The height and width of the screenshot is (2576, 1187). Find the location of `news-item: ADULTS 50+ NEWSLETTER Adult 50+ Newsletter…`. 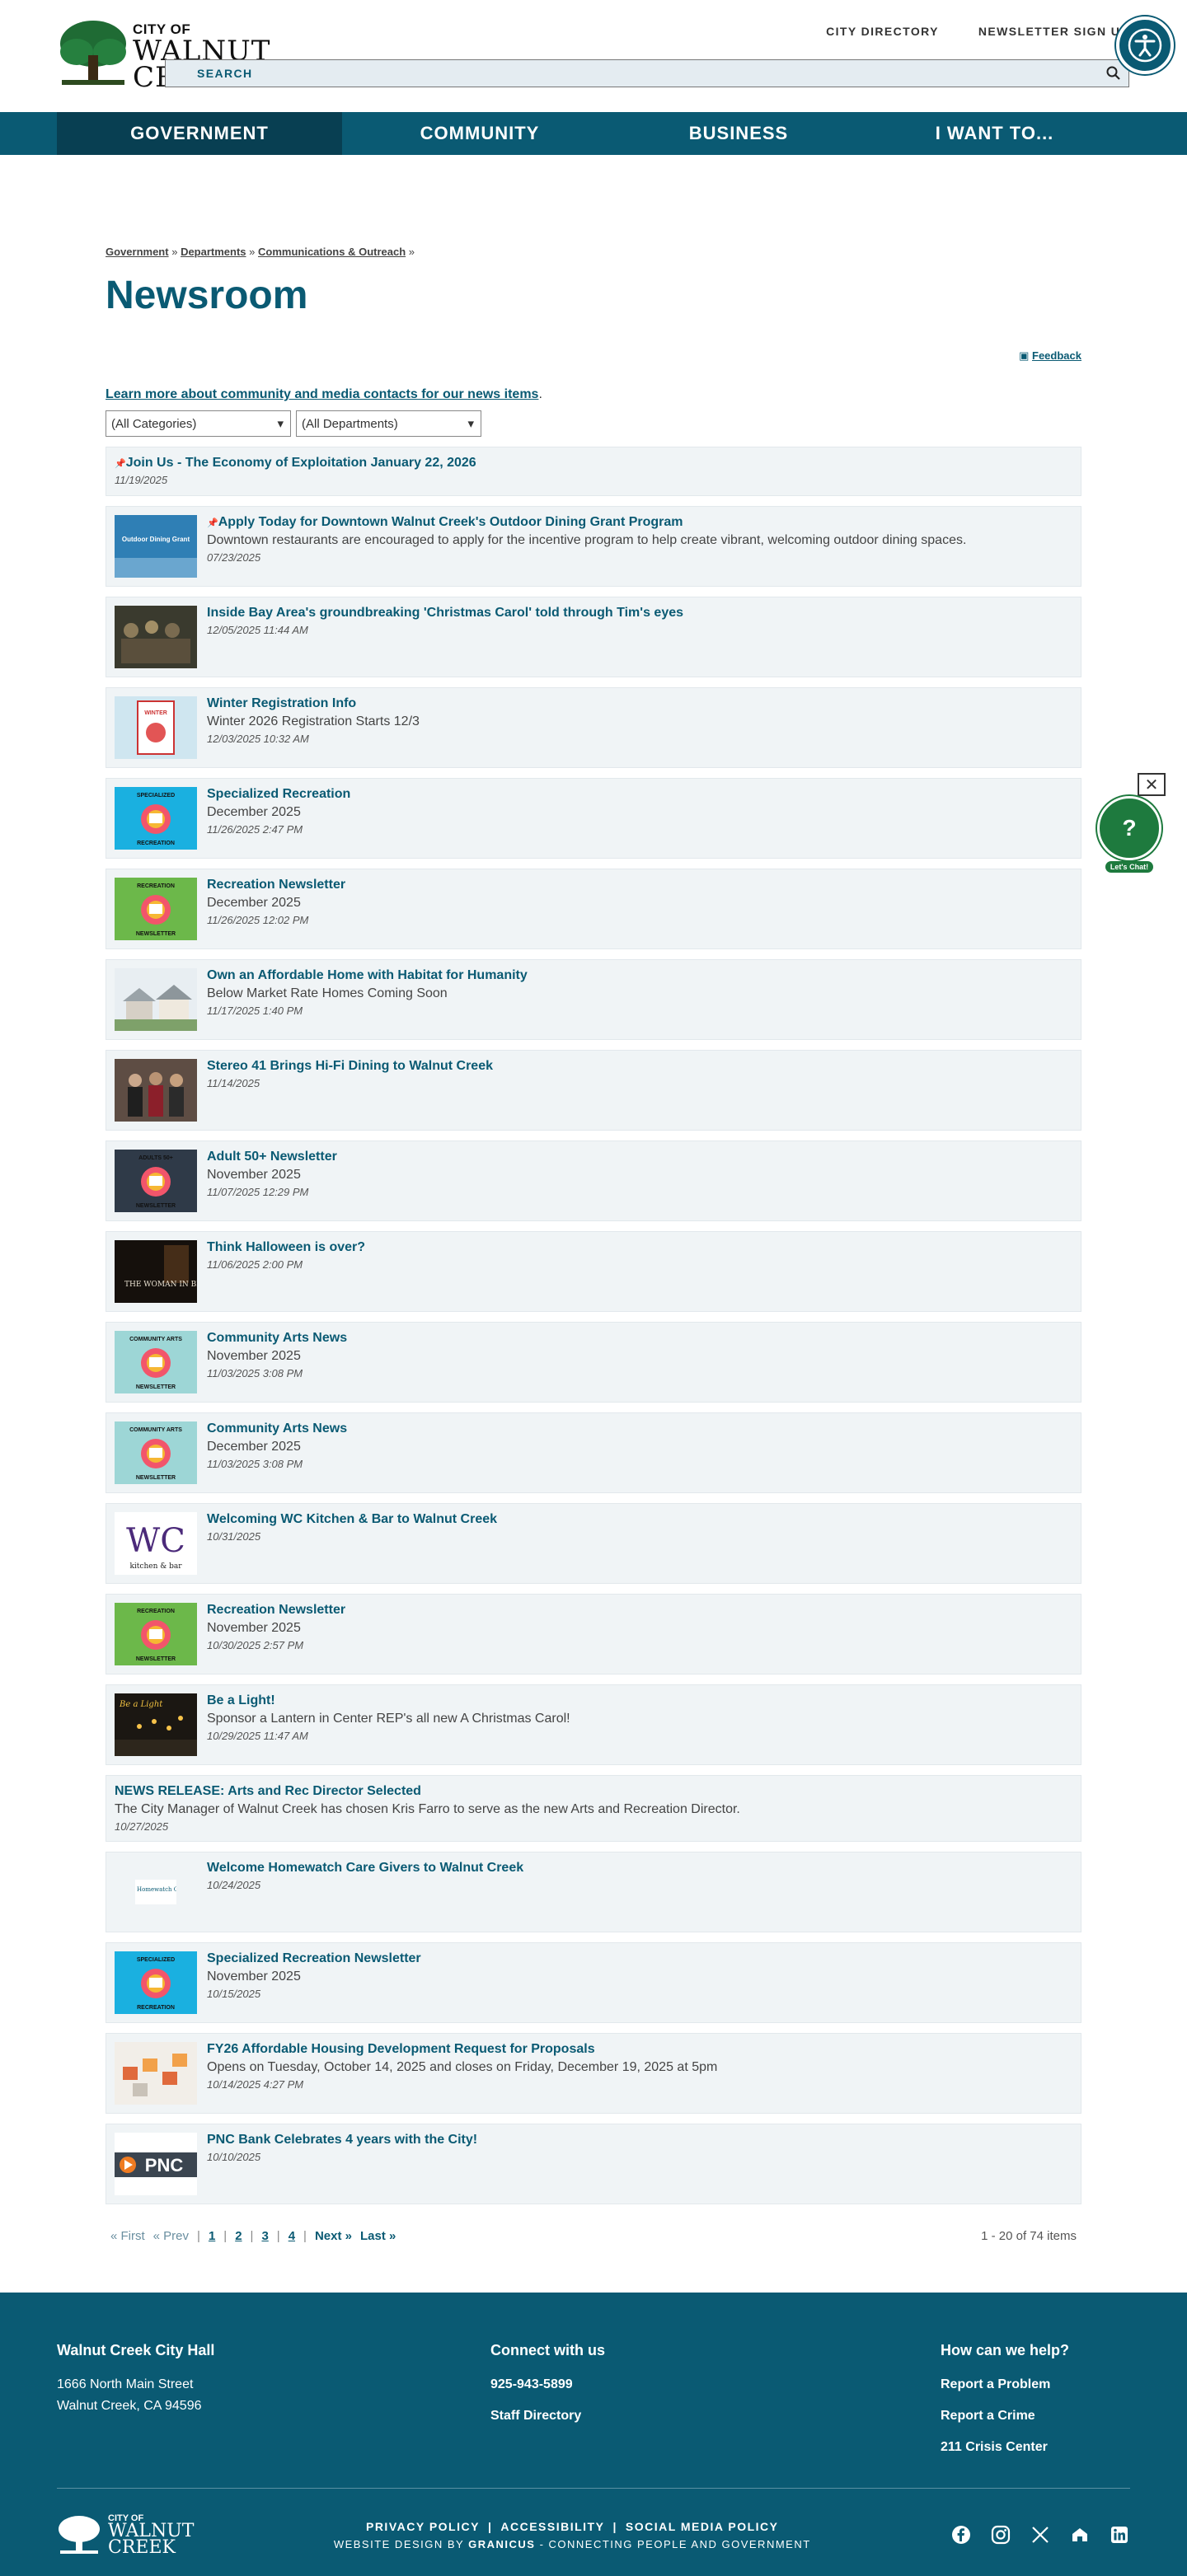

news-item: ADULTS 50+ NEWSLETTER Adult 50+ Newsletter… is located at coordinates (593, 1180).